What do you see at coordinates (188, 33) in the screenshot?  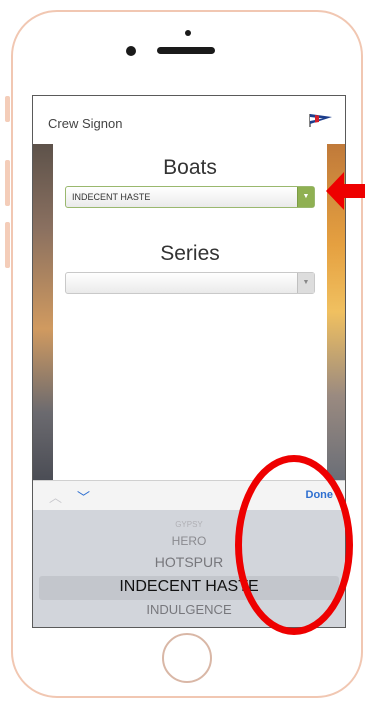 I see `proximity-sensor` at bounding box center [188, 33].